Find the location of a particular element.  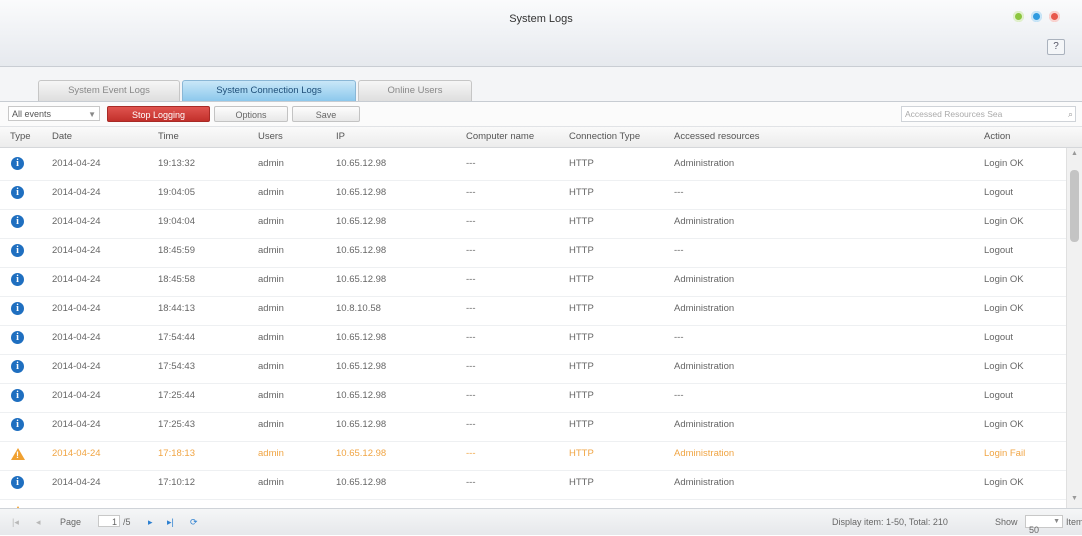

cell-resource: --- is located at coordinates (679, 192).